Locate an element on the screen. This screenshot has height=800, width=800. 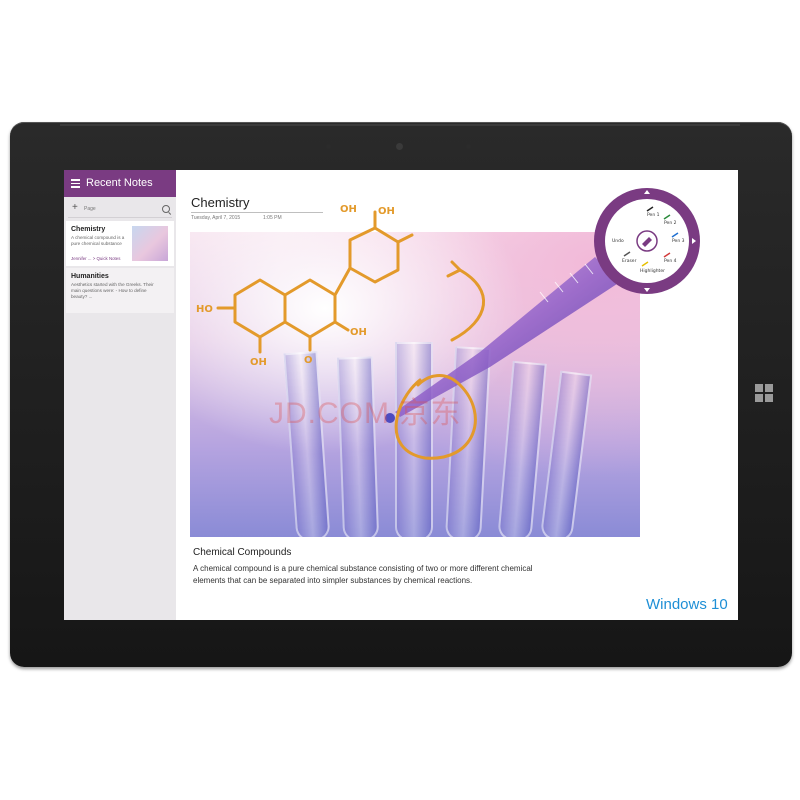
watermark: JD.COM 京东 is located at coordinates (365, 413).